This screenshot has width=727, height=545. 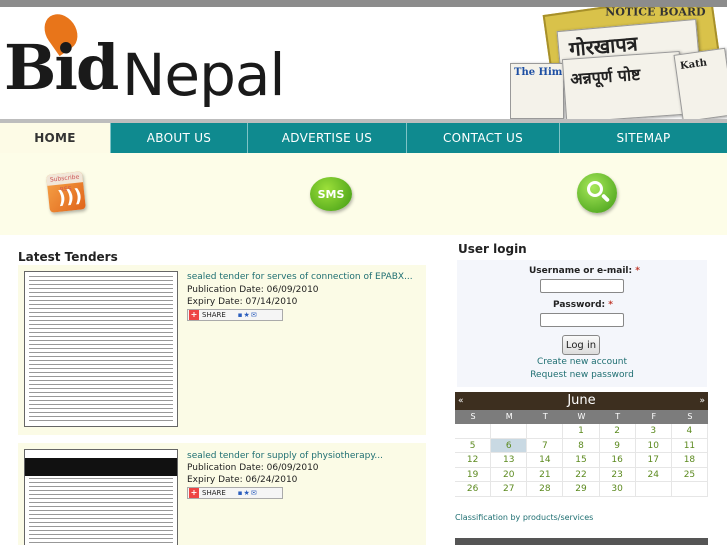 What do you see at coordinates (581, 489) in the screenshot?
I see `calendar-day: 29` at bounding box center [581, 489].